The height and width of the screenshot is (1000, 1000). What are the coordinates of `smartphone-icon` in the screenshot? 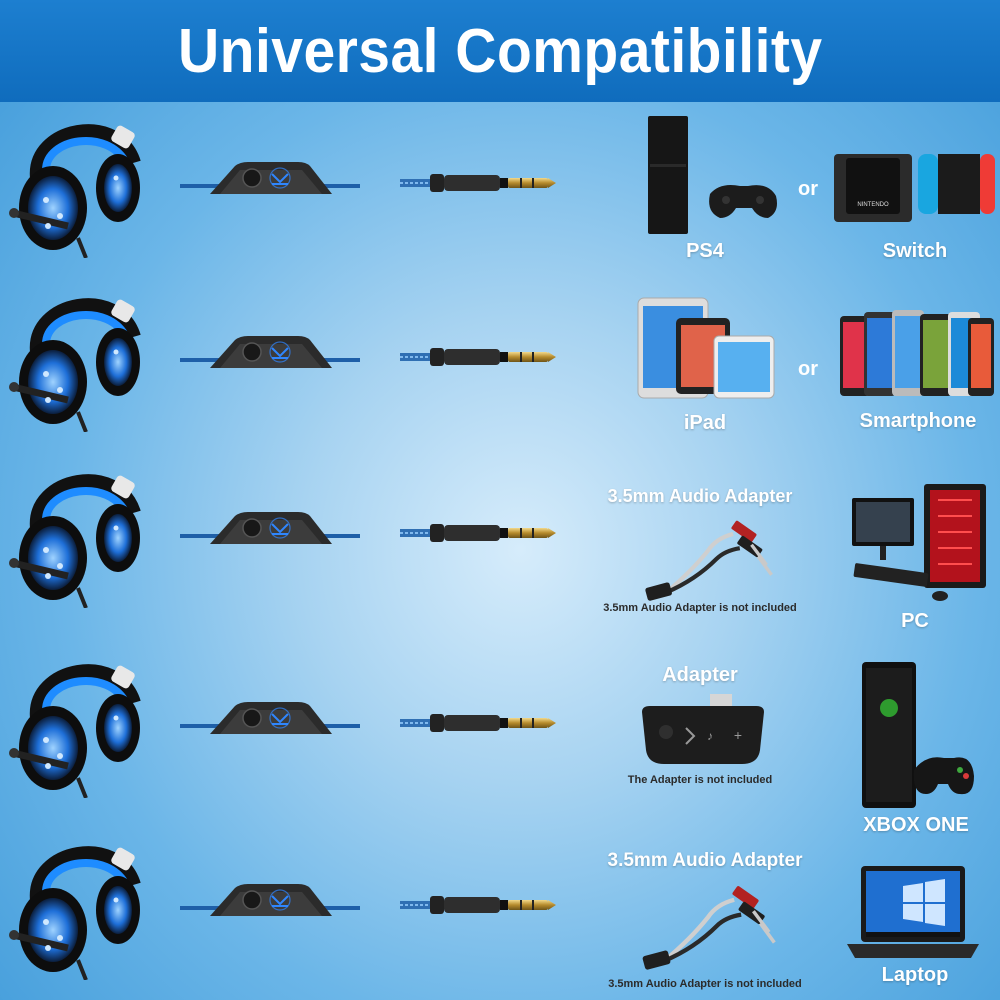 It's located at (917, 353).